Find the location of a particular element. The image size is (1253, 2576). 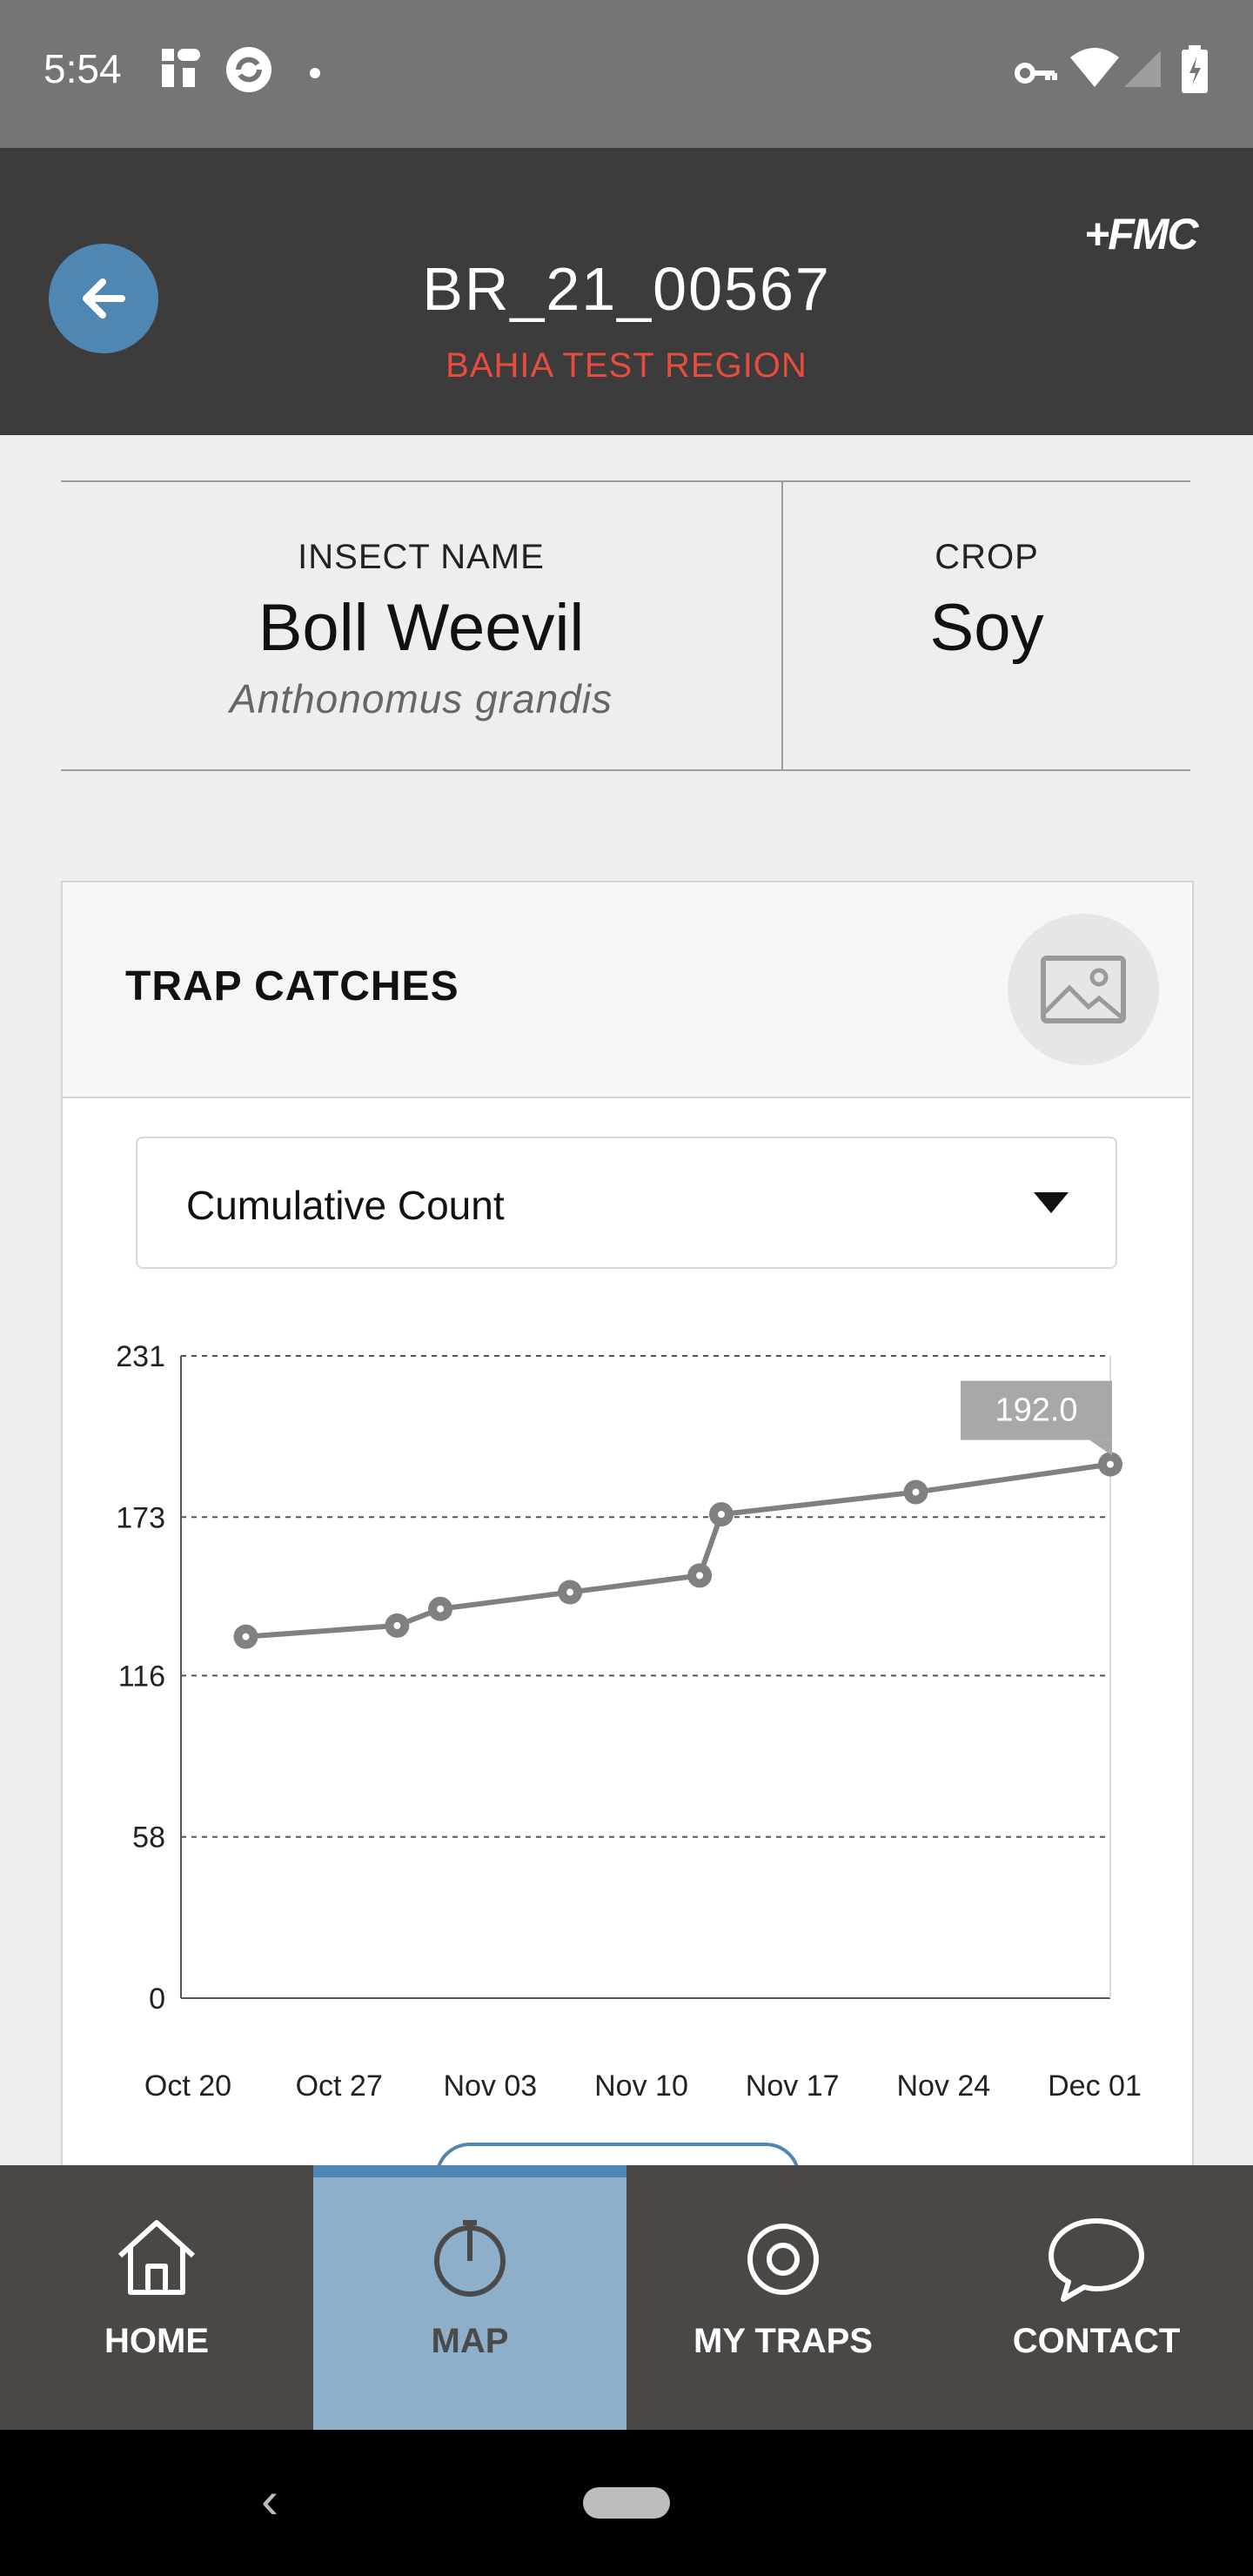

y-tick-label: 116 is located at coordinates (141, 1676).